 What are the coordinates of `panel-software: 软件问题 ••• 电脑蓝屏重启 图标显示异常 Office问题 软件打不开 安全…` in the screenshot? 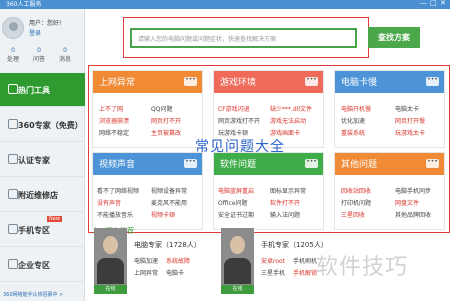 It's located at (268, 191).